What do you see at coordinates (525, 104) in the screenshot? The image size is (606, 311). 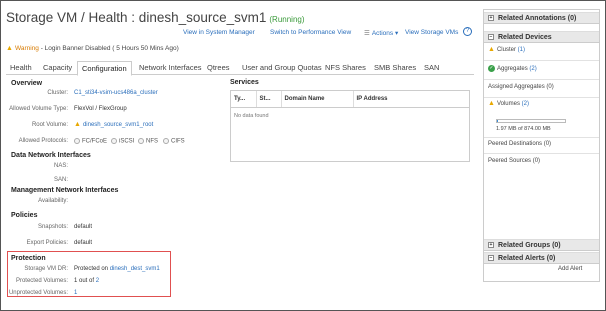 I see `related-volumes-count: (2)` at bounding box center [525, 104].